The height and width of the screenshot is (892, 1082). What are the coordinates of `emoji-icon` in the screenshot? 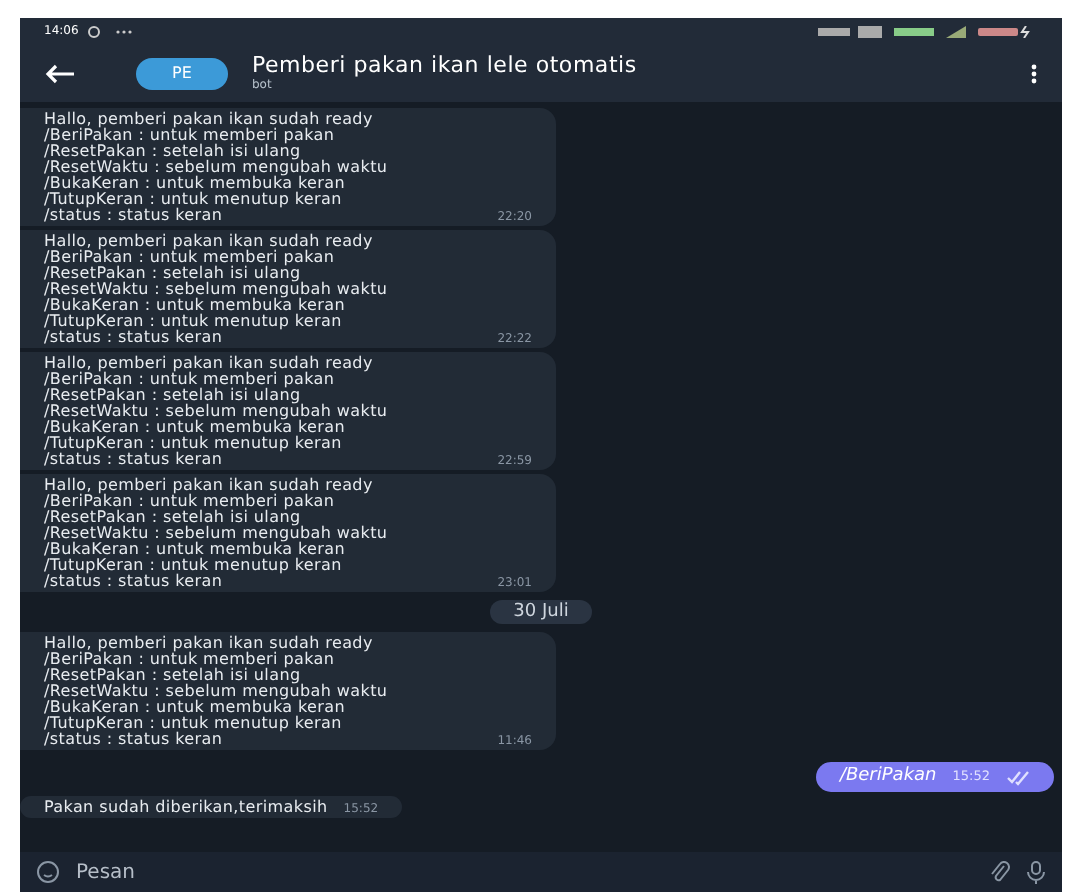 It's located at (48, 872).